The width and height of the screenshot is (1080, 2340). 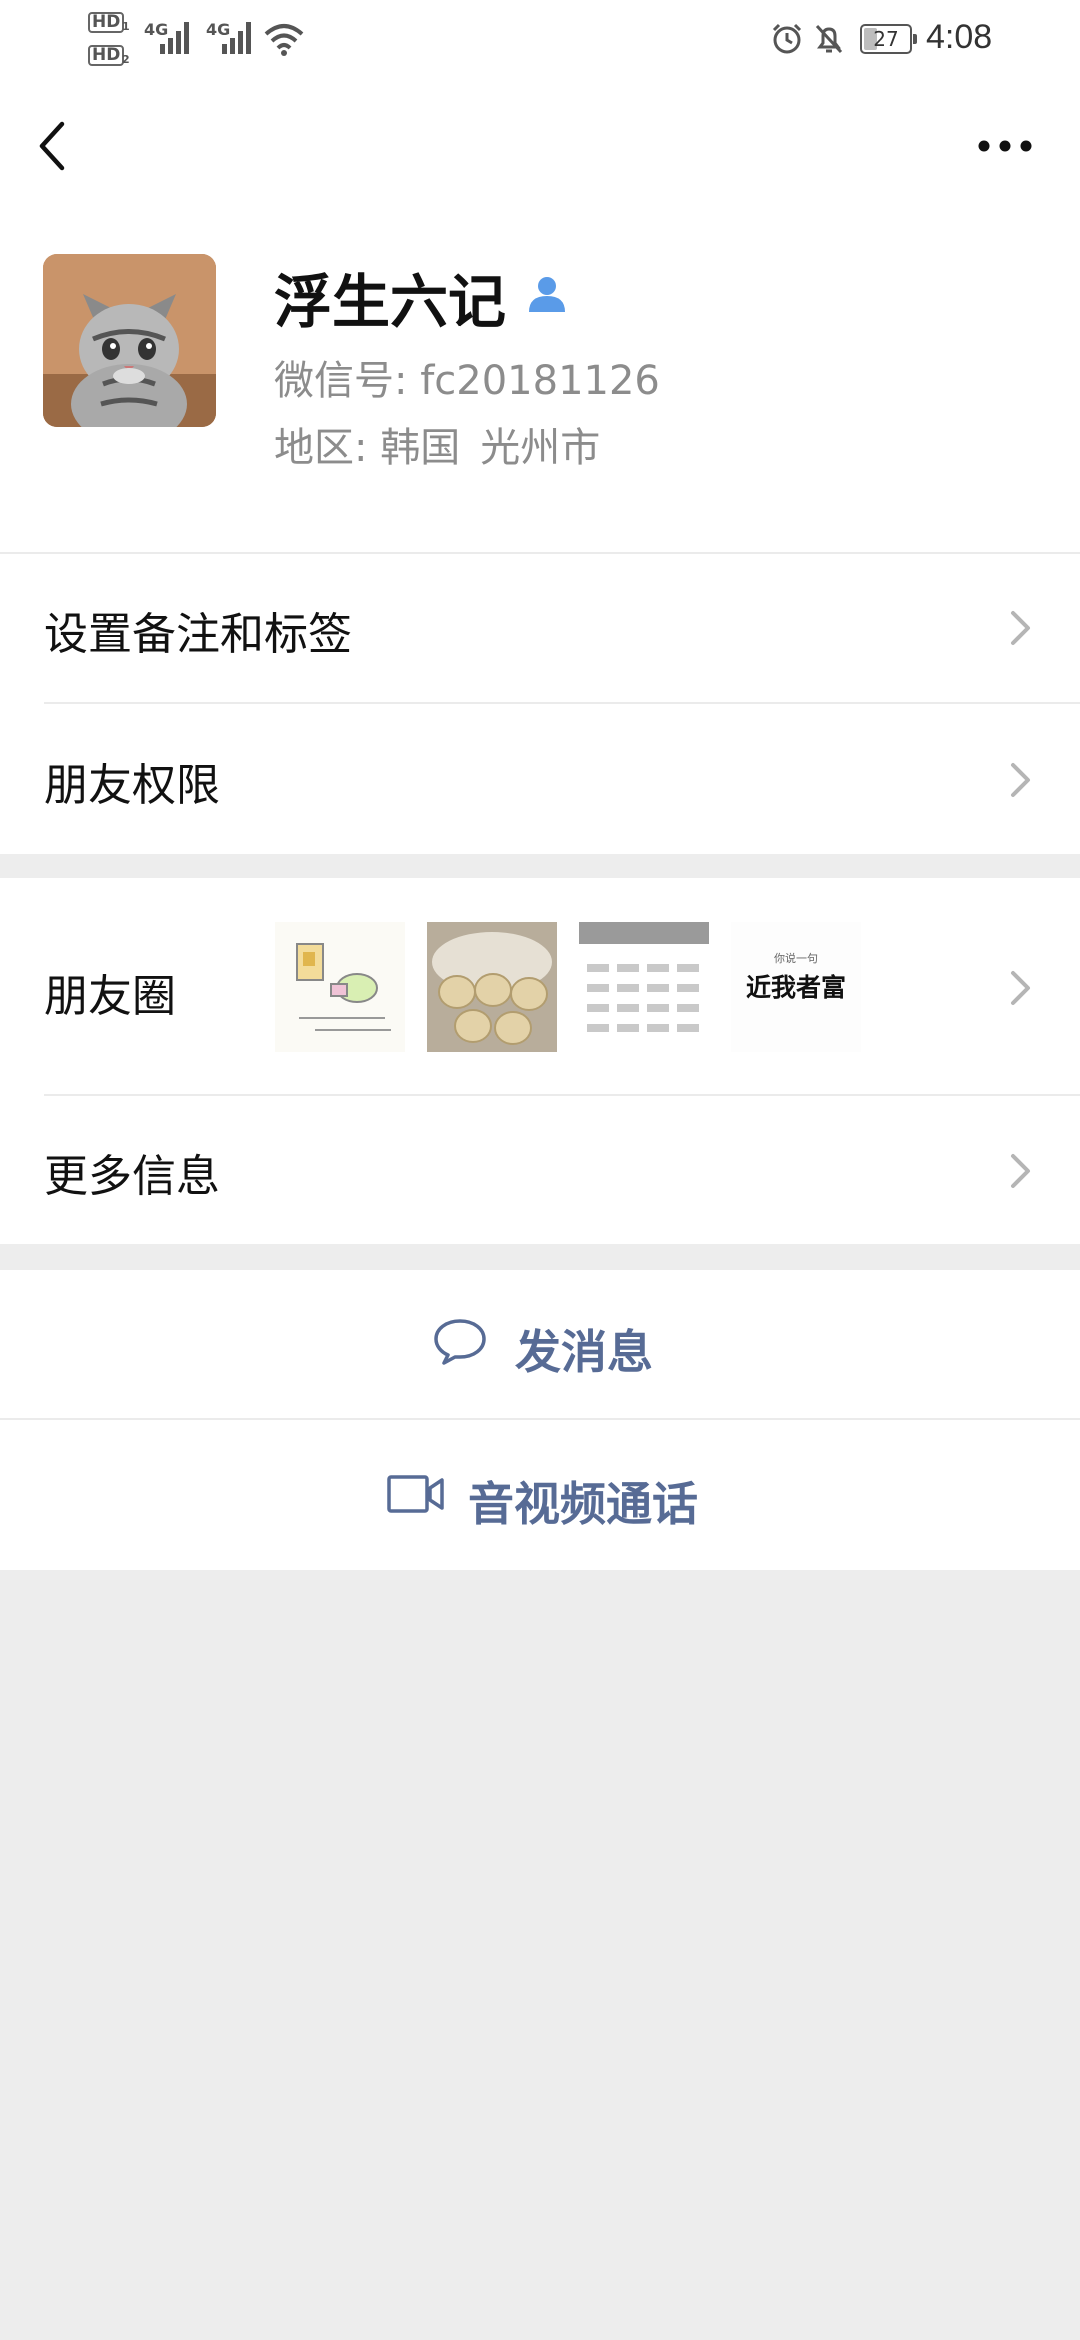 I want to click on cat-avatar-image, so click(x=129, y=340).